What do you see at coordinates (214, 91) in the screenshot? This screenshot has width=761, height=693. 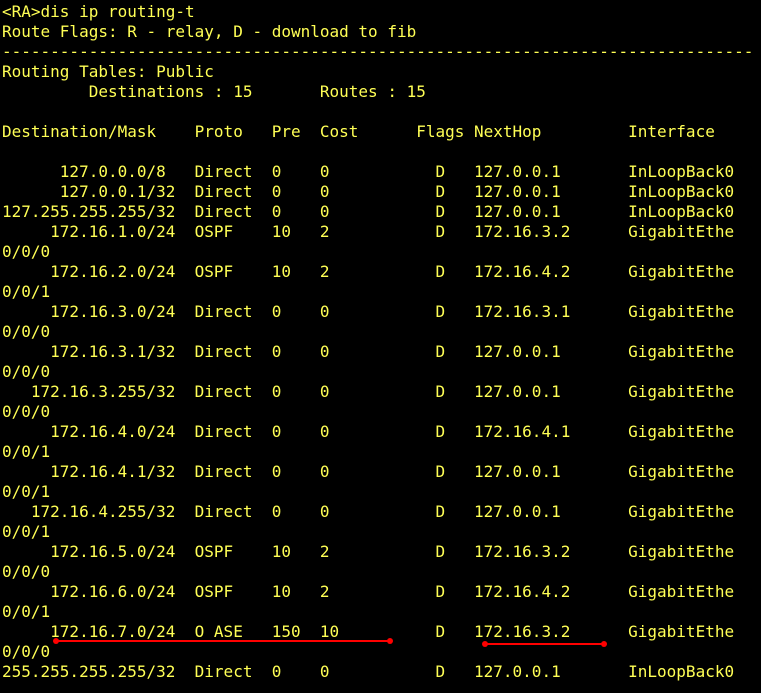 I see `destinations-routes-summary: Destinations : 15 Routes : 15` at bounding box center [214, 91].